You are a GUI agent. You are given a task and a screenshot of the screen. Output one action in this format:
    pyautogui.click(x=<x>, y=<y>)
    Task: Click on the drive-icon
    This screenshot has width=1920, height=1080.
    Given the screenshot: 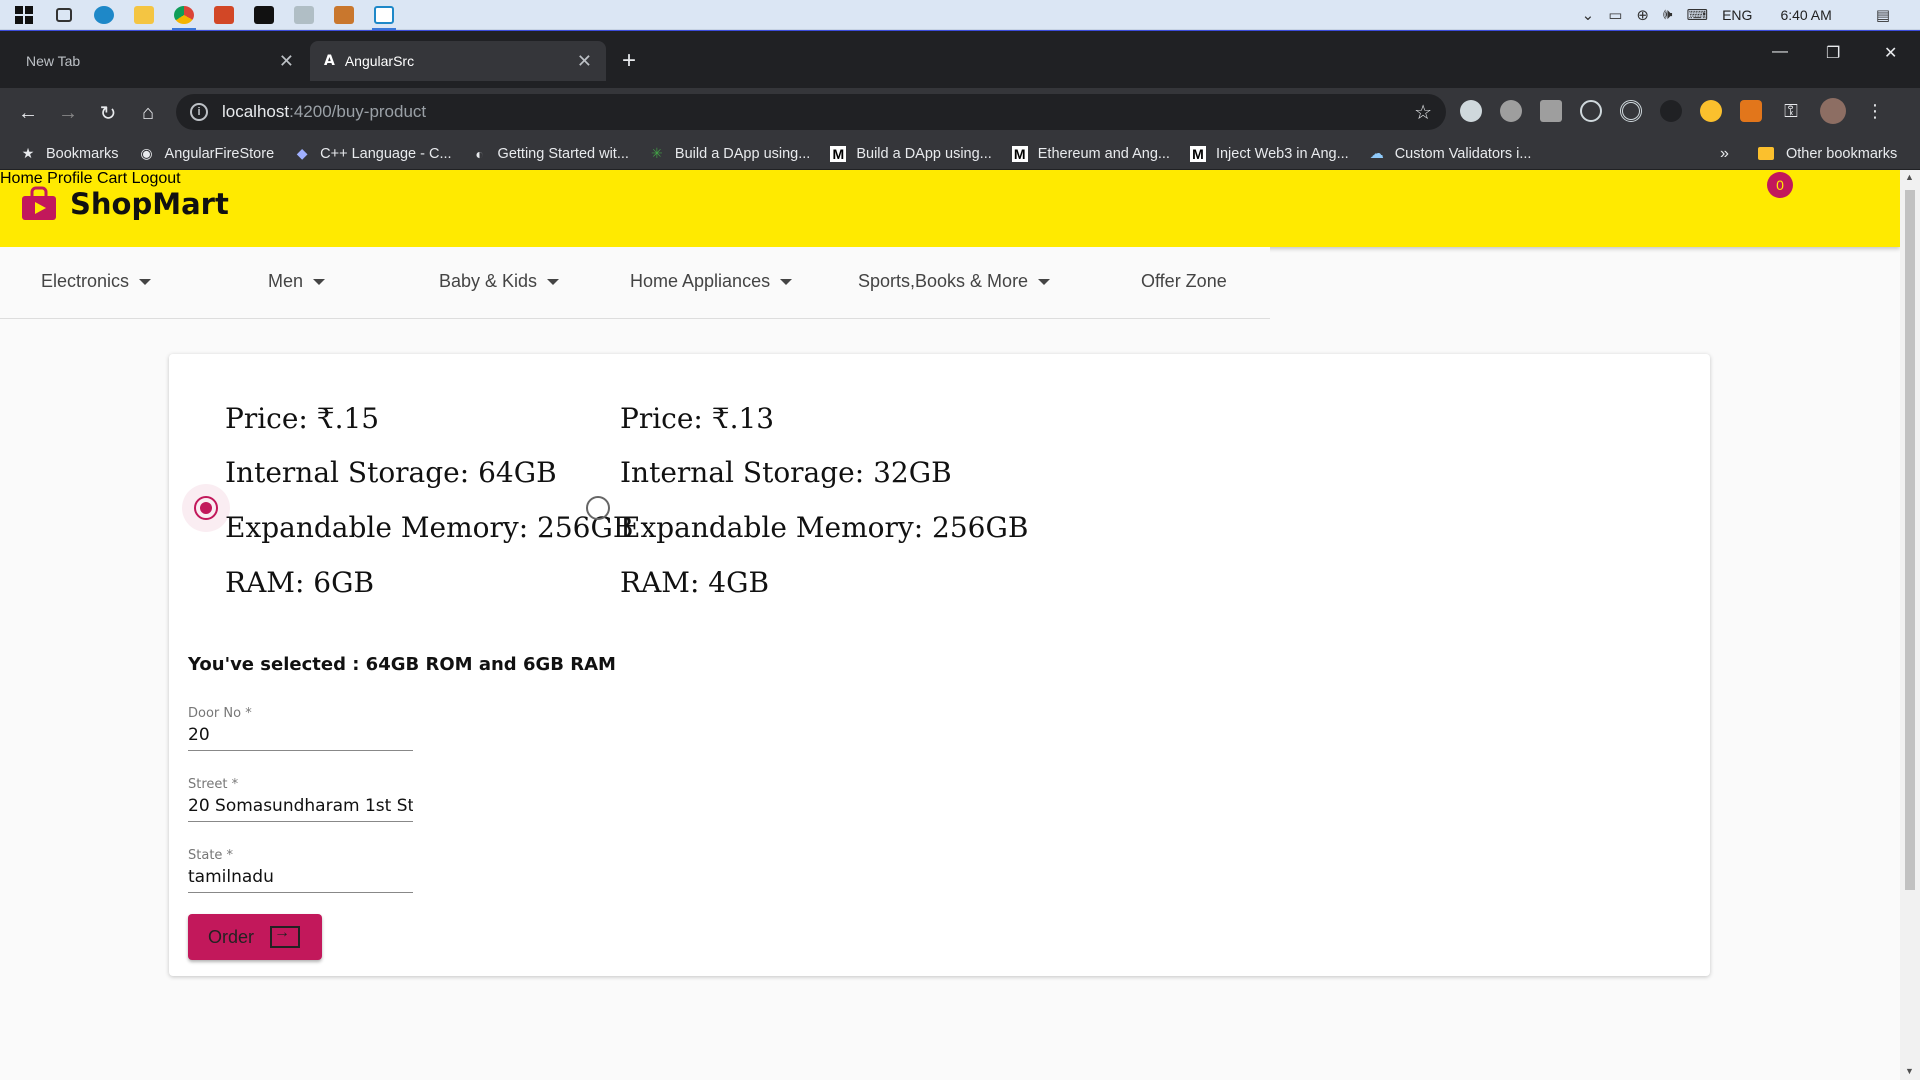 What is the action you would take?
    pyautogui.click(x=1551, y=111)
    